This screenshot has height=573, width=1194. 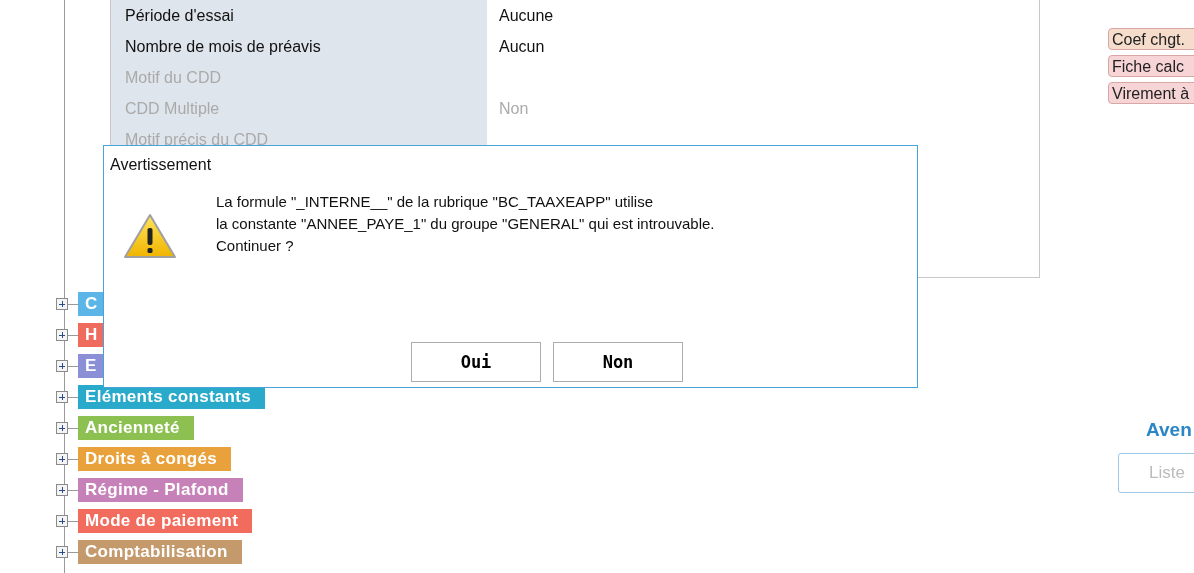 I want to click on property-value: Non, so click(x=513, y=108).